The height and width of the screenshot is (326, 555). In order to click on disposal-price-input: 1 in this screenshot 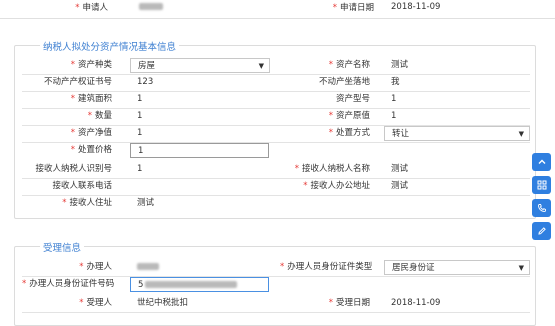, I will do `click(199, 150)`.